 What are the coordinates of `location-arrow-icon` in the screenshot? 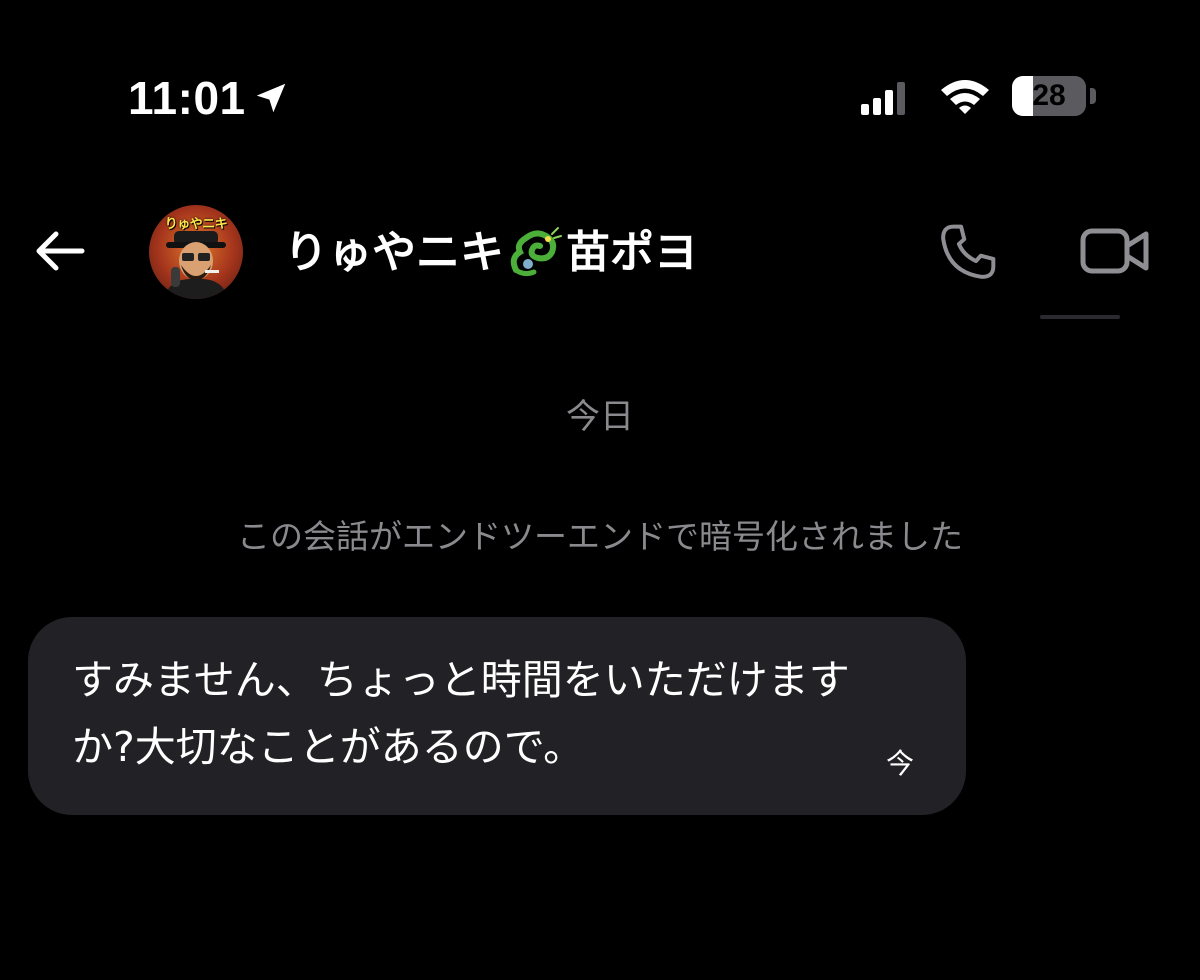 It's located at (271, 98).